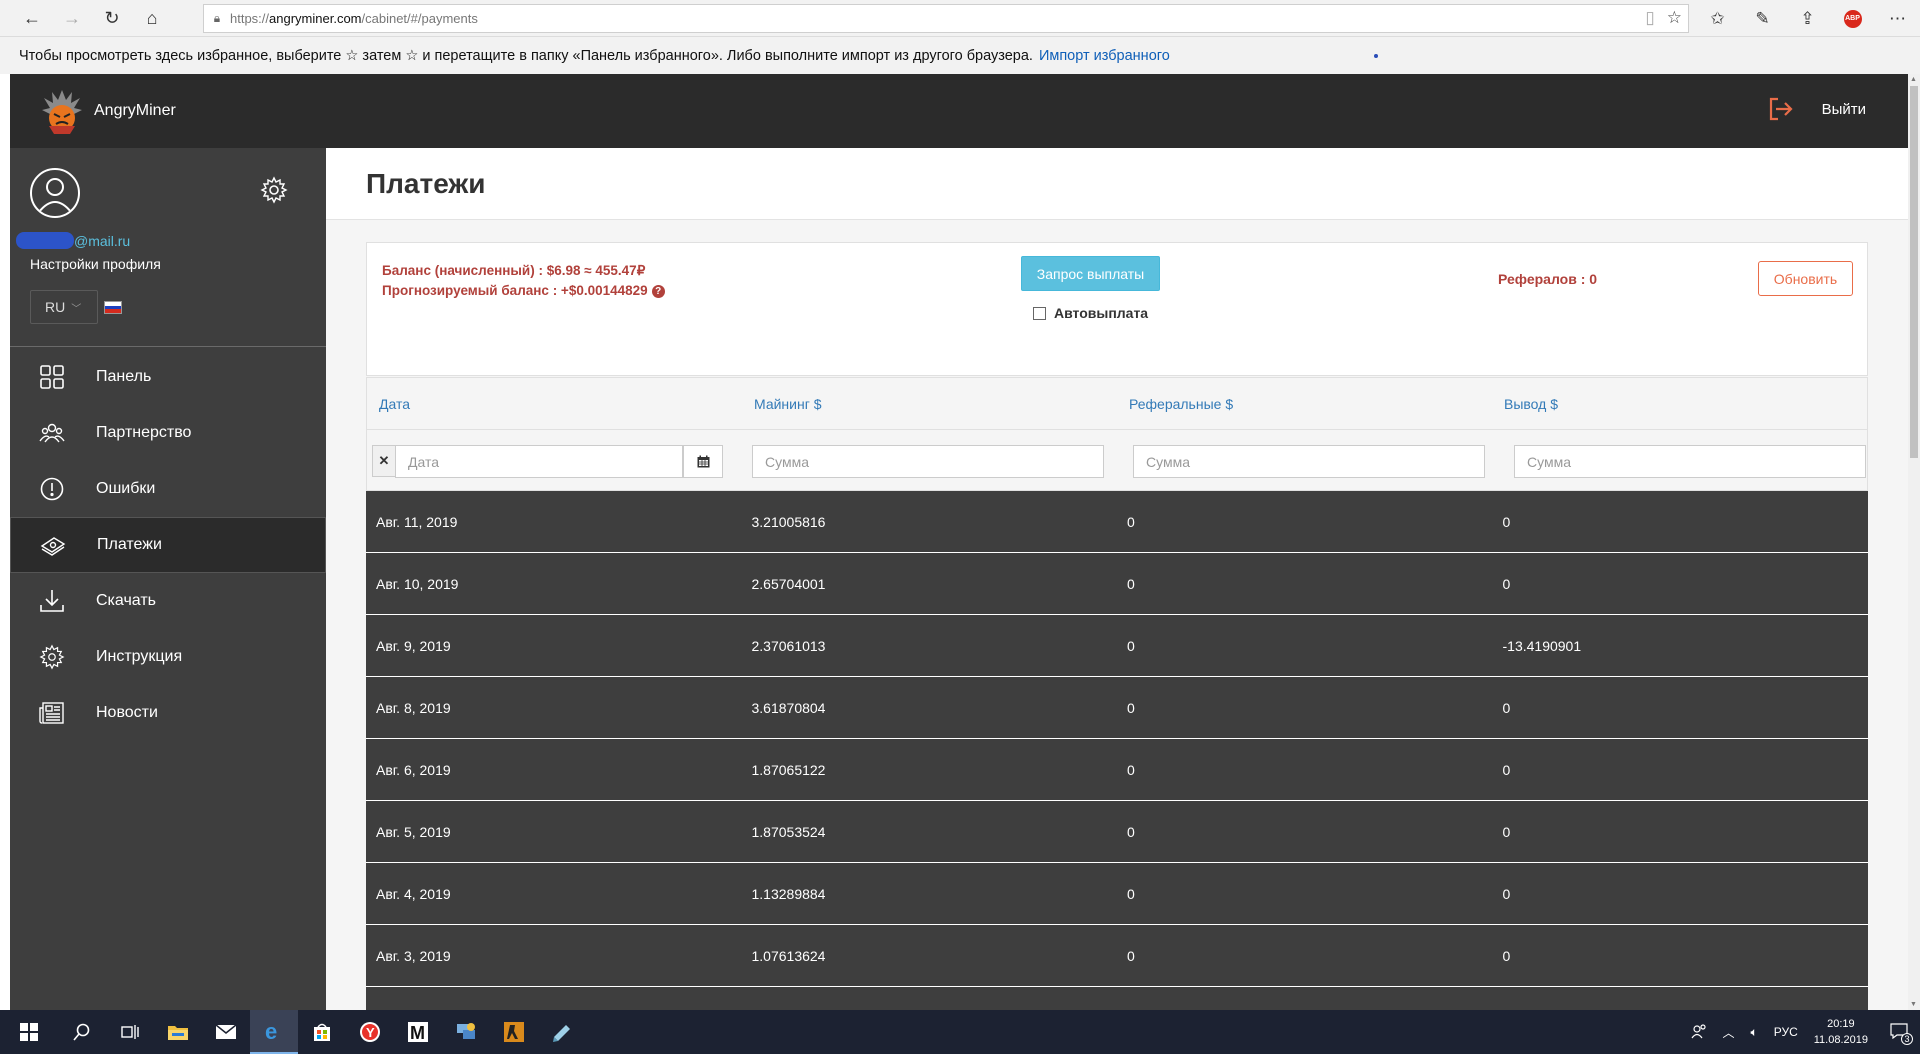 This screenshot has height=1054, width=1920. What do you see at coordinates (466, 1032) in the screenshot?
I see `network-app-icon` at bounding box center [466, 1032].